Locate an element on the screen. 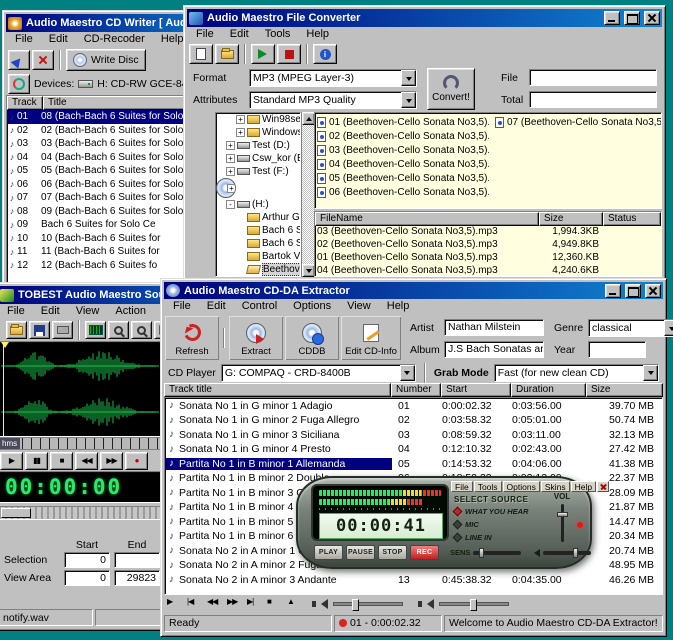  tree-item: Arthur Grumiaux is located at coordinates (258, 217).